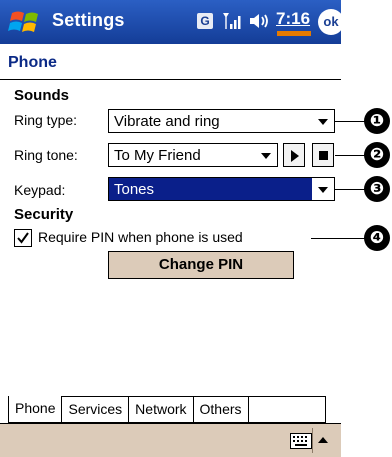 The image size is (392, 457). What do you see at coordinates (140, 237) in the screenshot?
I see `require-pin-label: Require PIN when phone is used` at bounding box center [140, 237].